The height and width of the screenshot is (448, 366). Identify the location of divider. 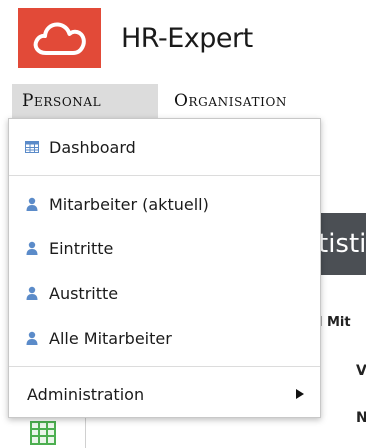
(85, 433).